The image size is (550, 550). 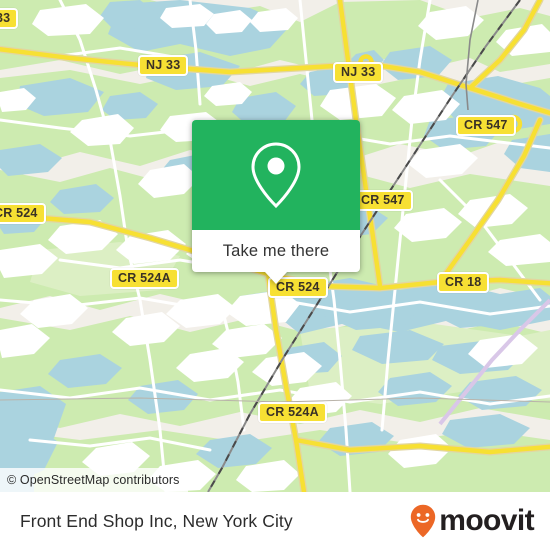 I want to click on road-shield-33: 33, so click(x=9, y=18).